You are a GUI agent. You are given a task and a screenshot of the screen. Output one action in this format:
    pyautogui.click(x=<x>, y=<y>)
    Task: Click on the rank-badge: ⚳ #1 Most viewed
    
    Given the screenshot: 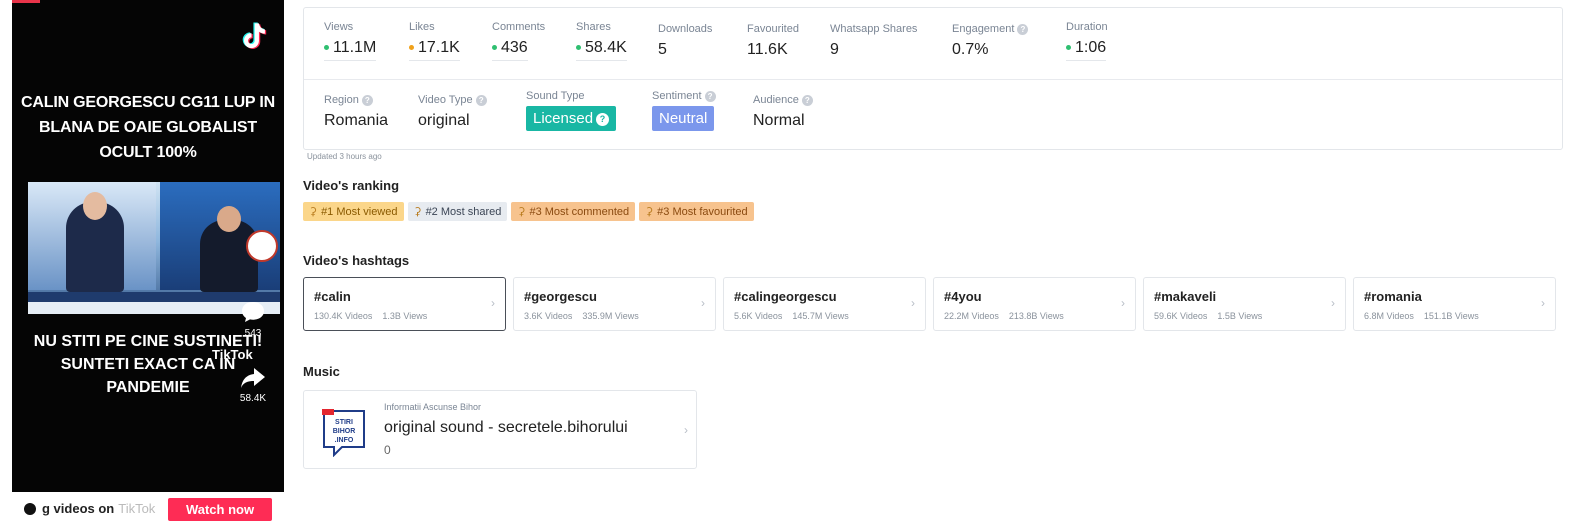 What is the action you would take?
    pyautogui.click(x=353, y=211)
    